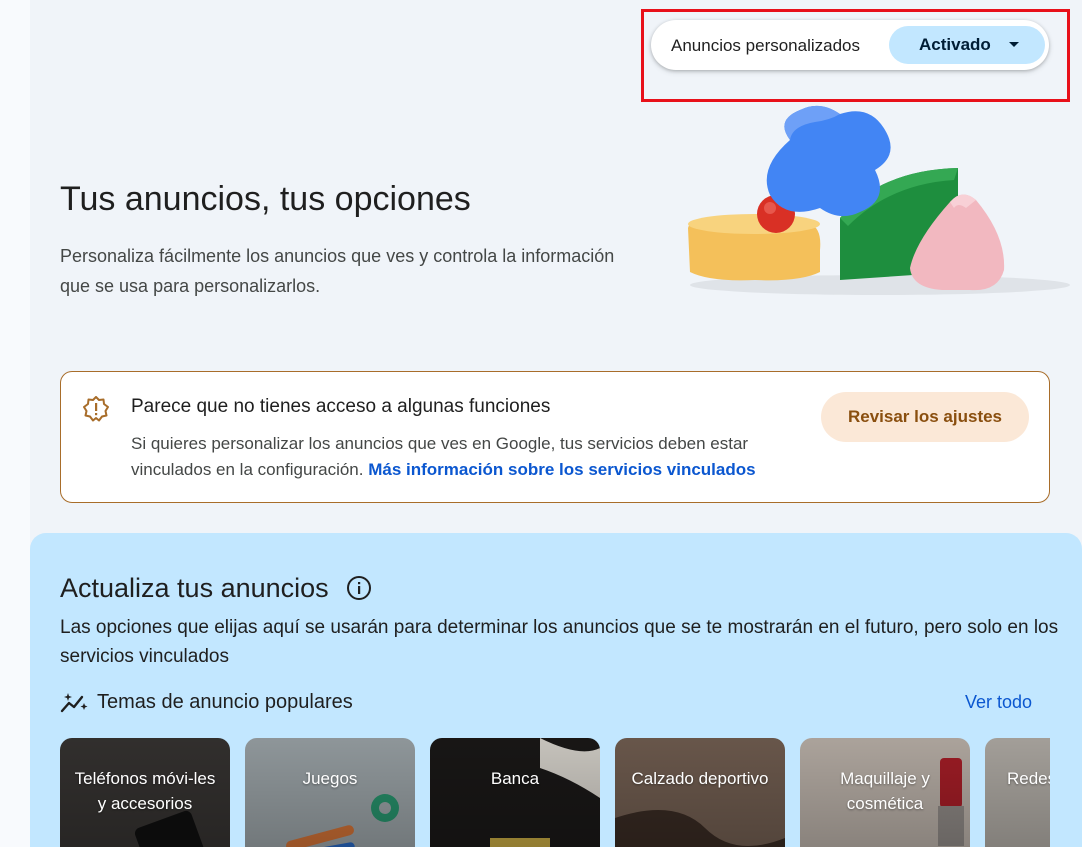 This screenshot has height=847, width=1082. I want to click on review-settings-label: Revisar los ajustes, so click(925, 416).